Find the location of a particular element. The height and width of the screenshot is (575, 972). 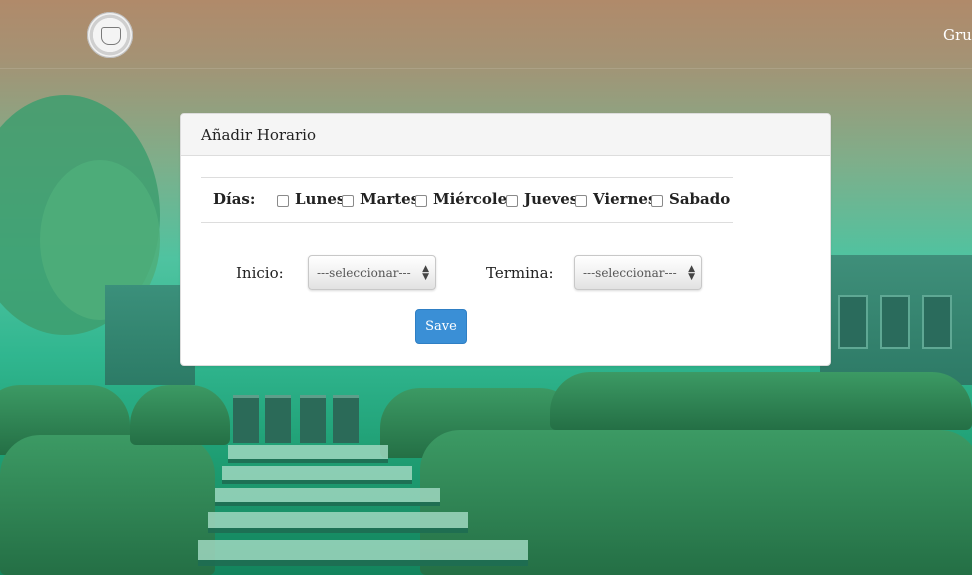

checkbox-thursday is located at coordinates (512, 200).